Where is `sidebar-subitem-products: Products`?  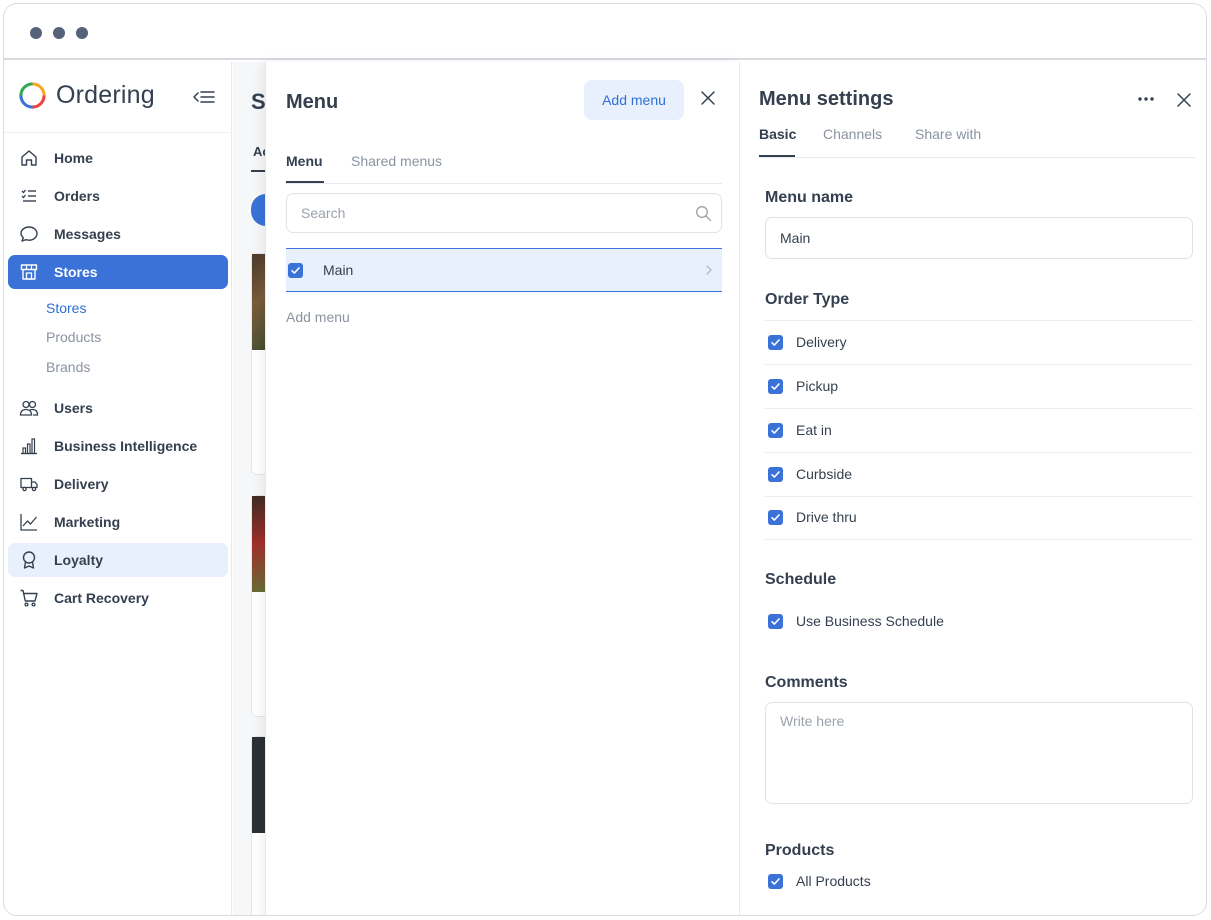 sidebar-subitem-products: Products is located at coordinates (73, 337).